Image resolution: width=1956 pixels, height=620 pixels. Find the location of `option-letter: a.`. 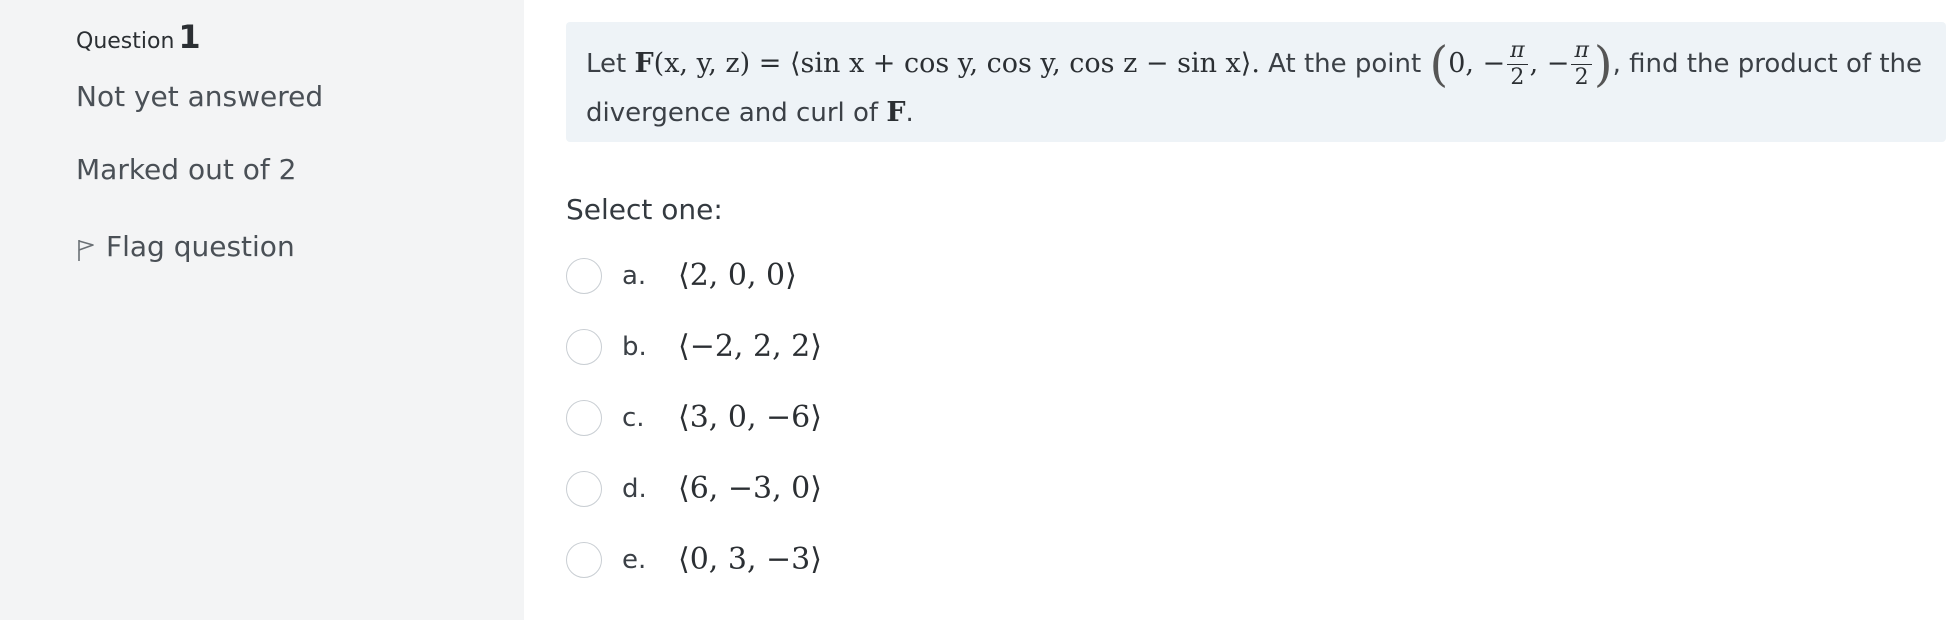

option-letter: a. is located at coordinates (634, 275).